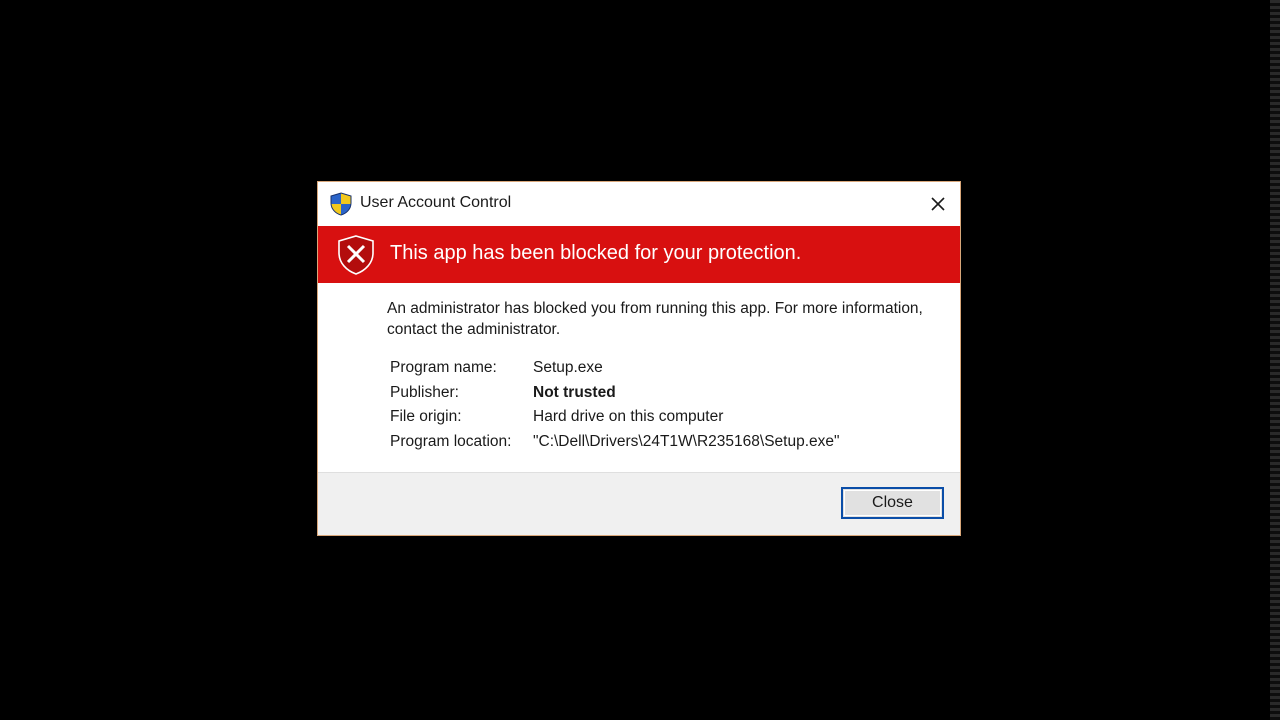  I want to click on publisher-value: Not trusted, so click(574, 392).